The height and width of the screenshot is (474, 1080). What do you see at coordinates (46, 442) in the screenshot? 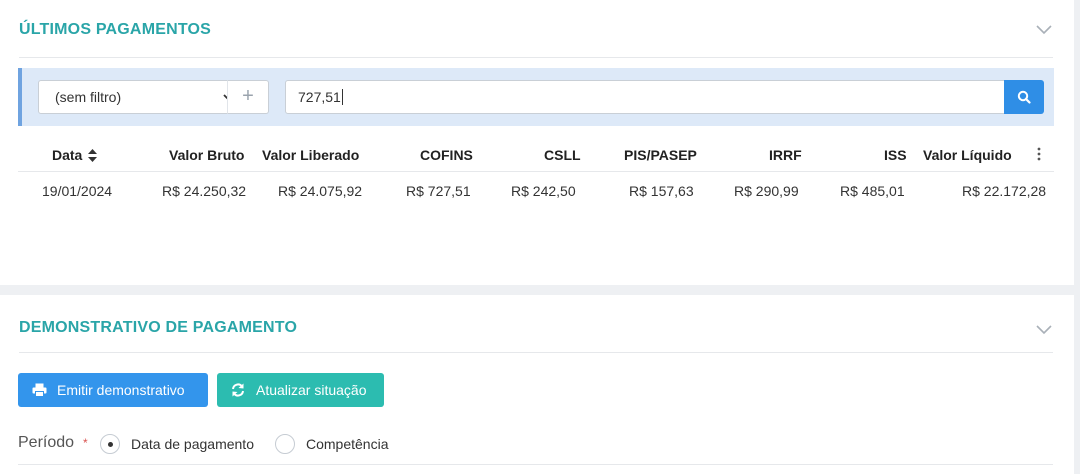
I see `periodo-label: Período` at bounding box center [46, 442].